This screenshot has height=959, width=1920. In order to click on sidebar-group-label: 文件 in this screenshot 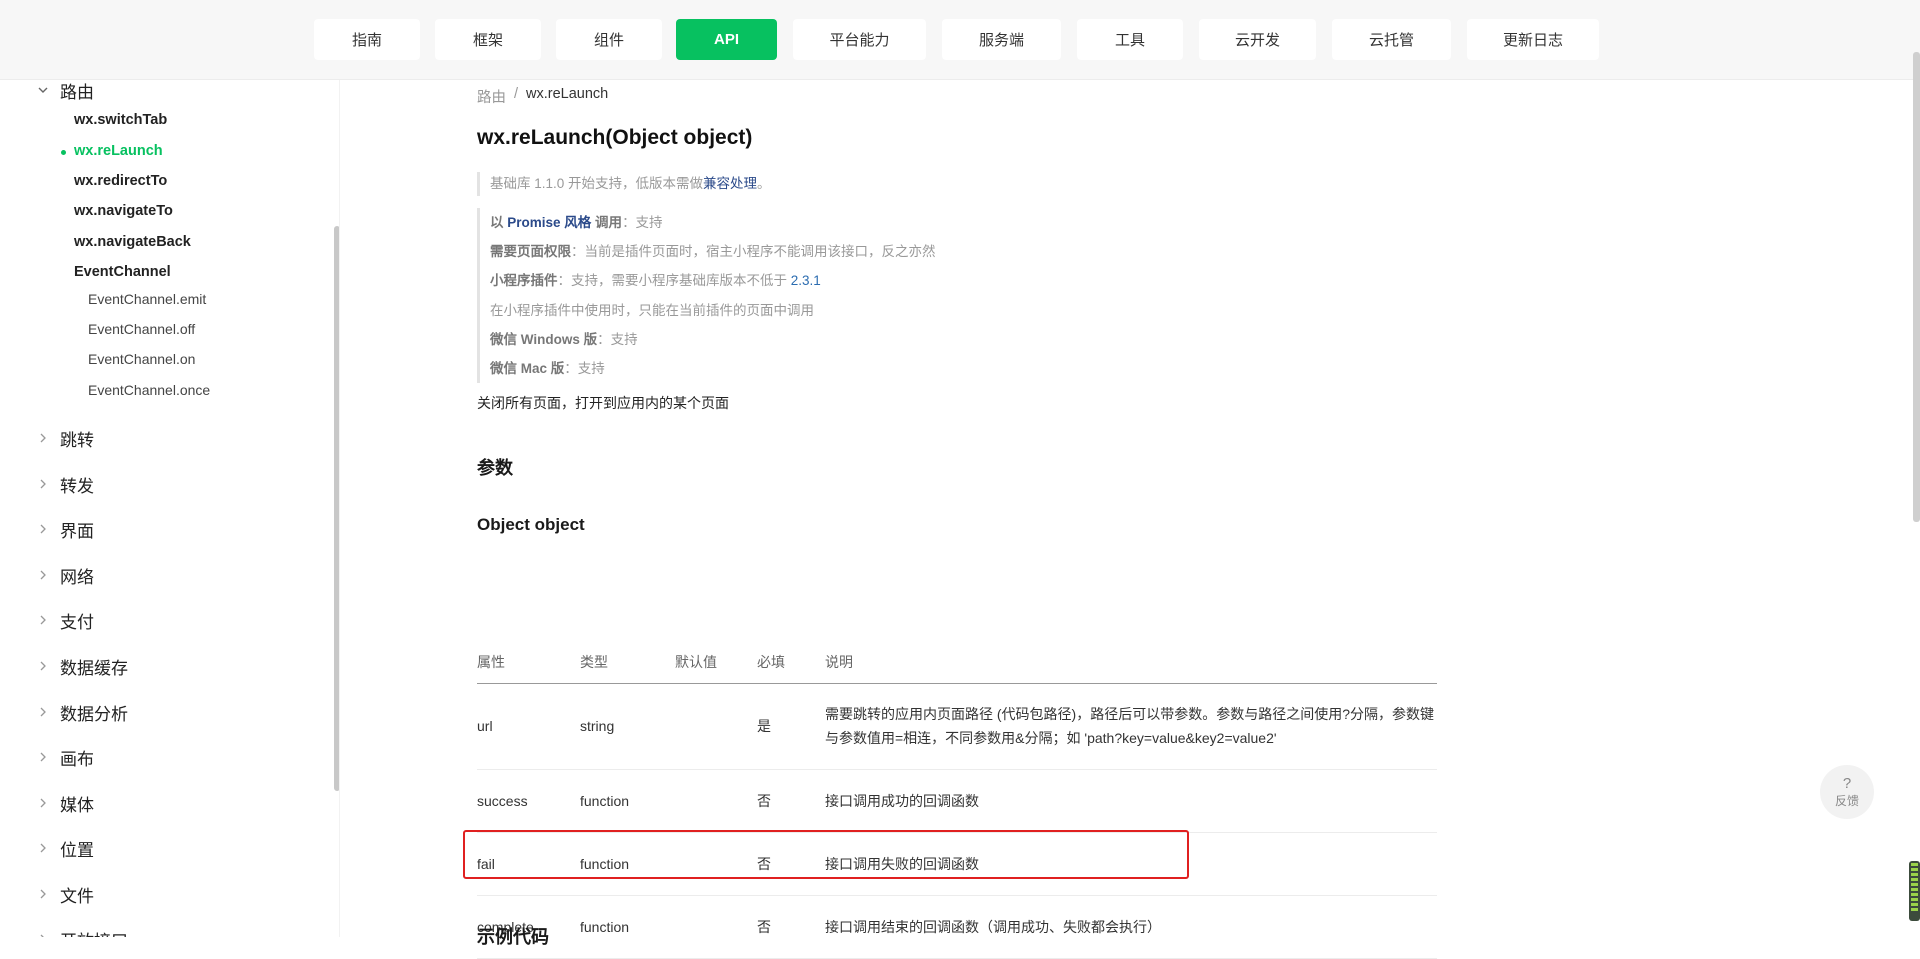, I will do `click(77, 896)`.